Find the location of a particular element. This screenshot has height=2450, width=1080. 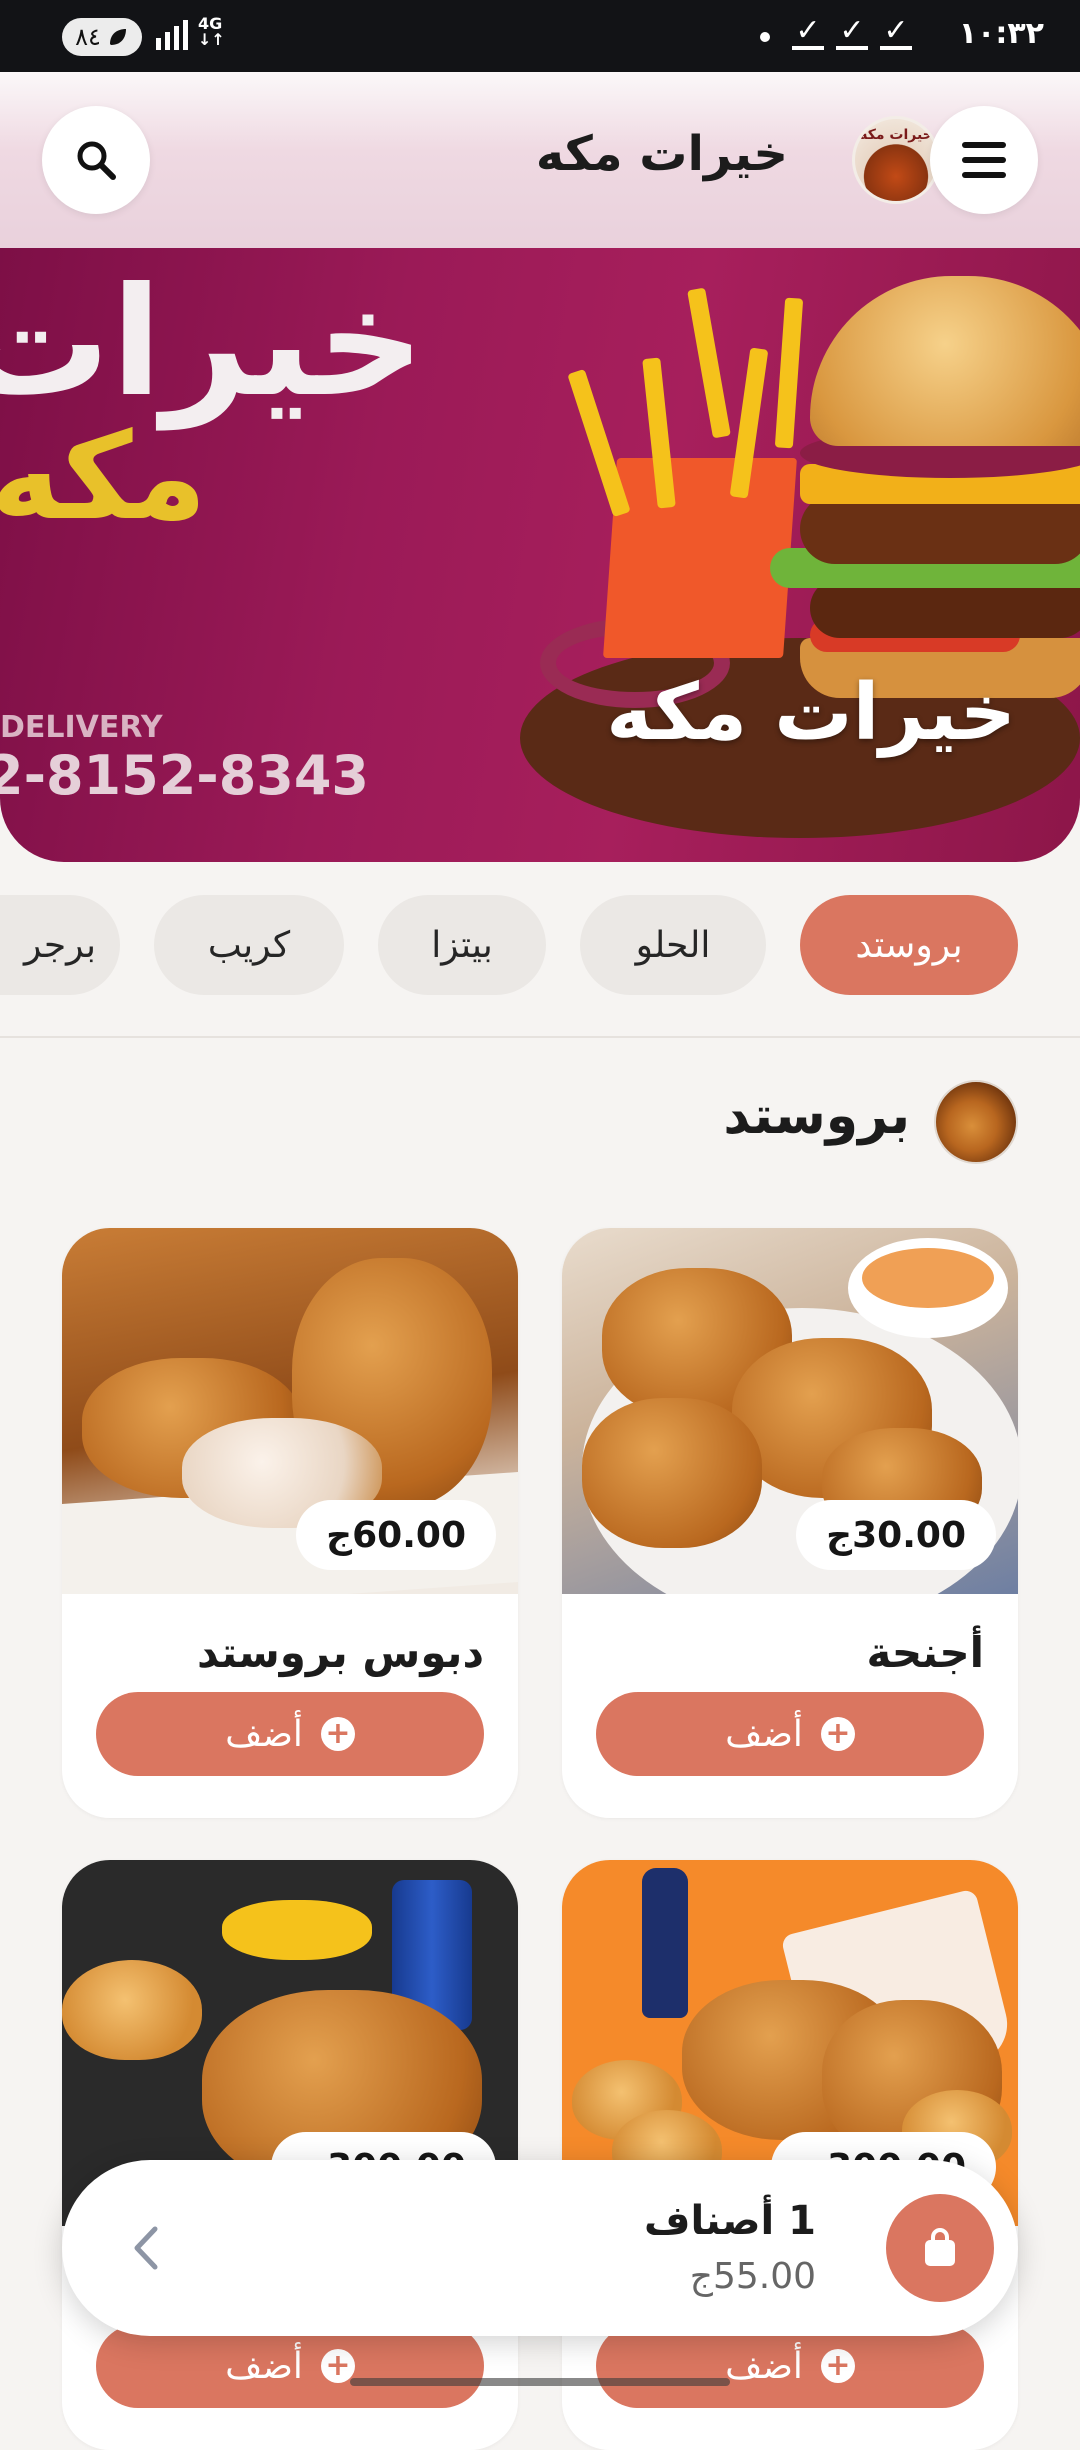

product-price: 60.00ج is located at coordinates (396, 1535).